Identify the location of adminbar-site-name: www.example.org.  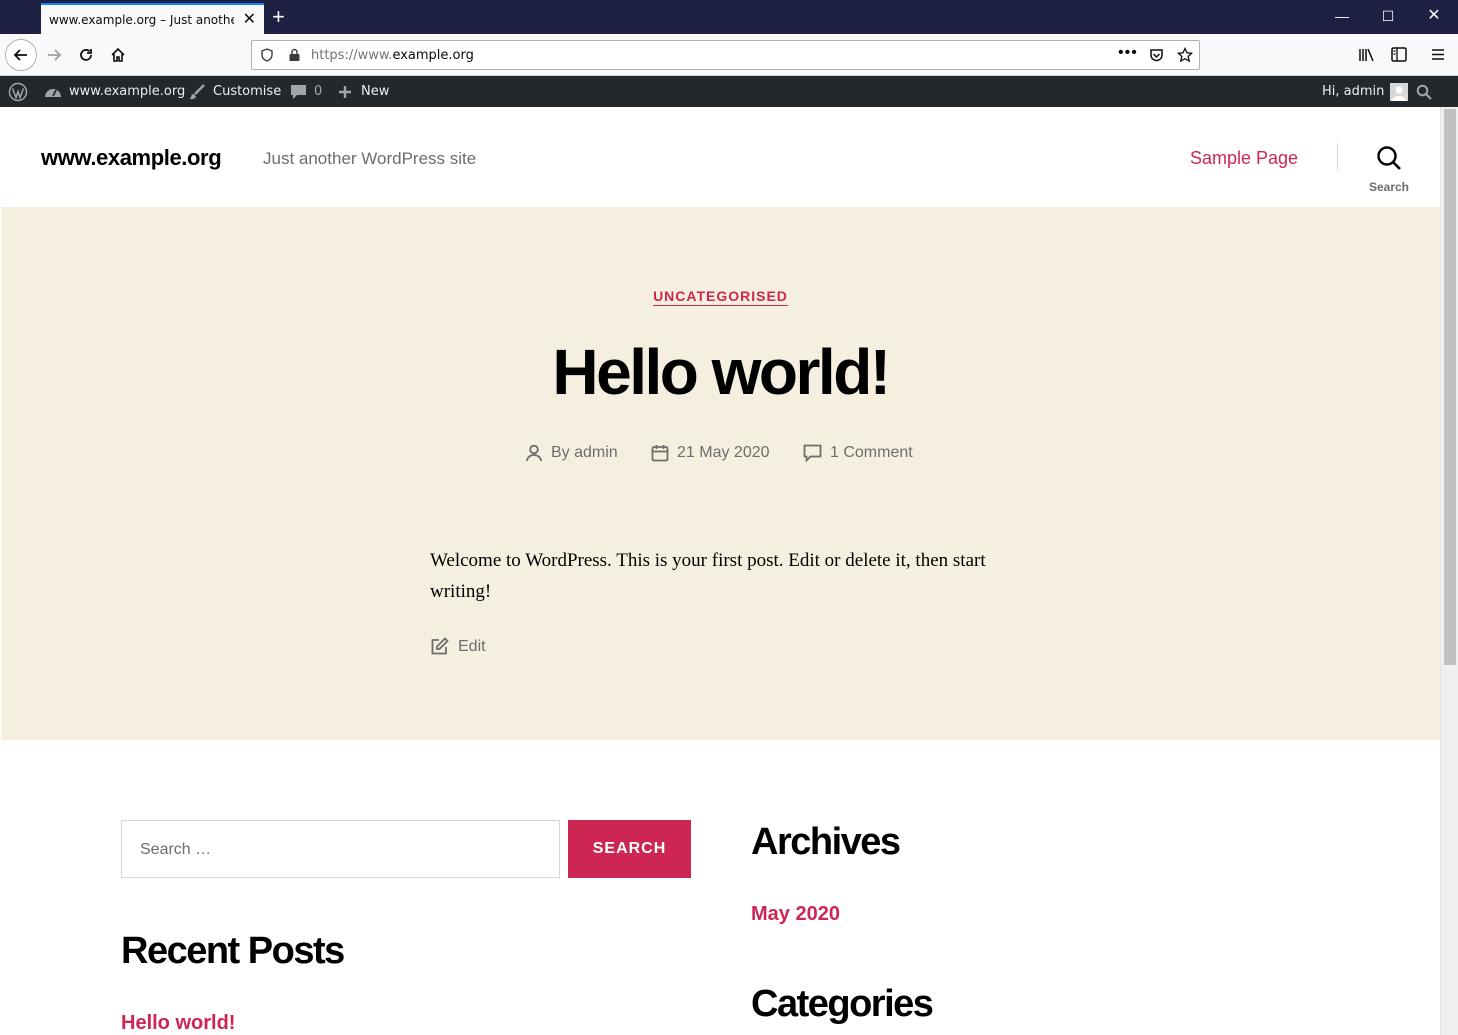
(127, 91).